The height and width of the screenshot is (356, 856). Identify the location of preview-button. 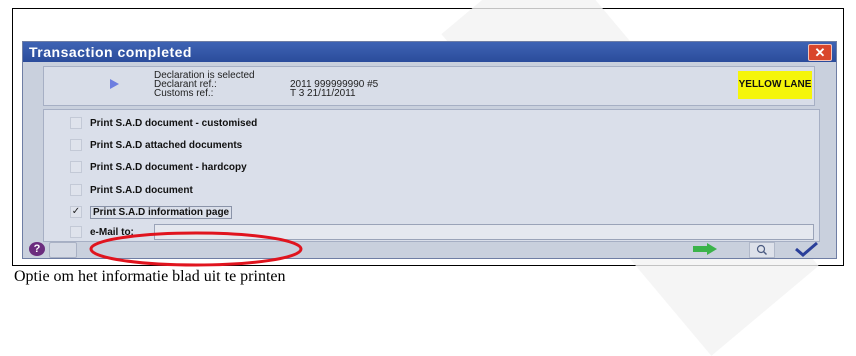
(762, 250).